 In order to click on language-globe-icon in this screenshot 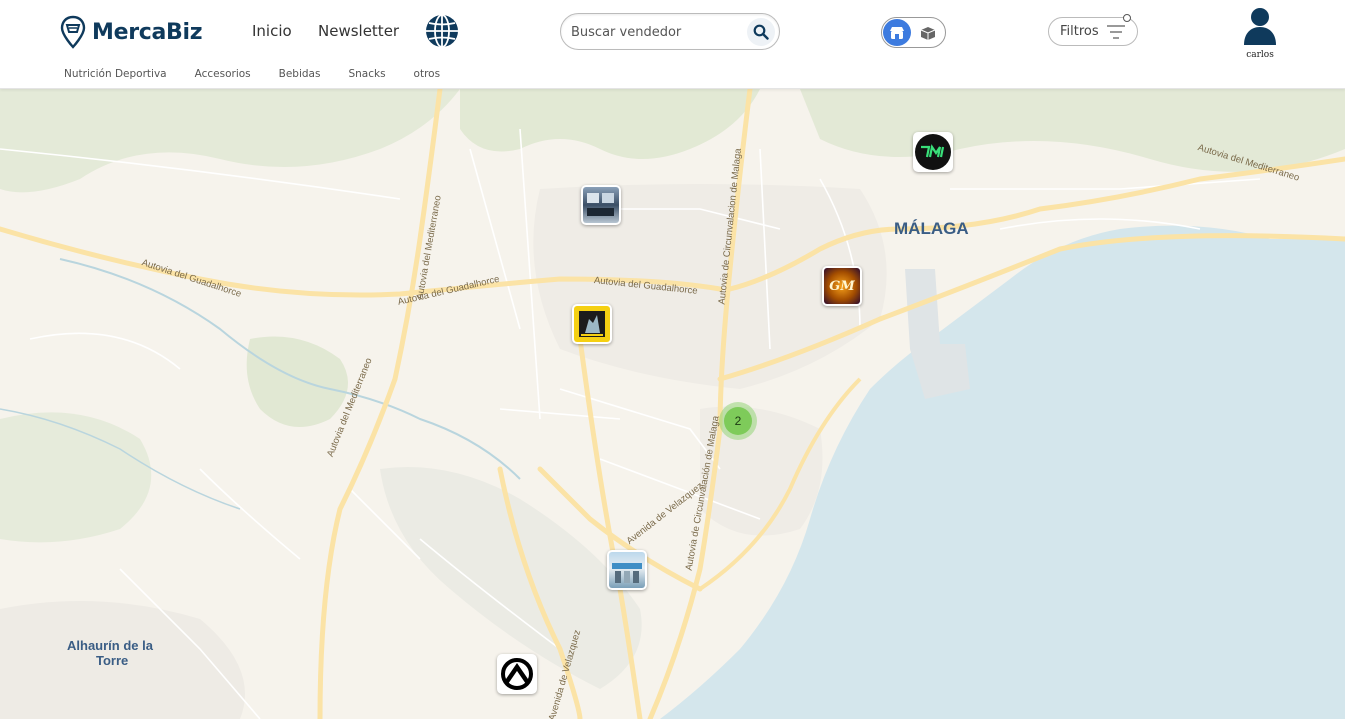, I will do `click(442, 31)`.